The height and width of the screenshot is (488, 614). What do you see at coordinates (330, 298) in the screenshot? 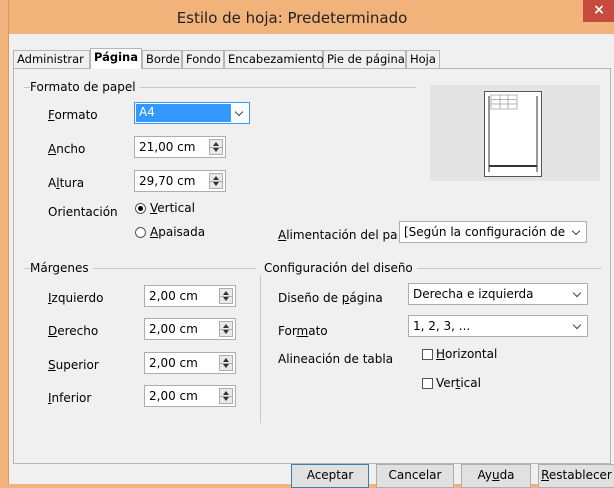
I see `page-layout-label: Diseño de página` at bounding box center [330, 298].